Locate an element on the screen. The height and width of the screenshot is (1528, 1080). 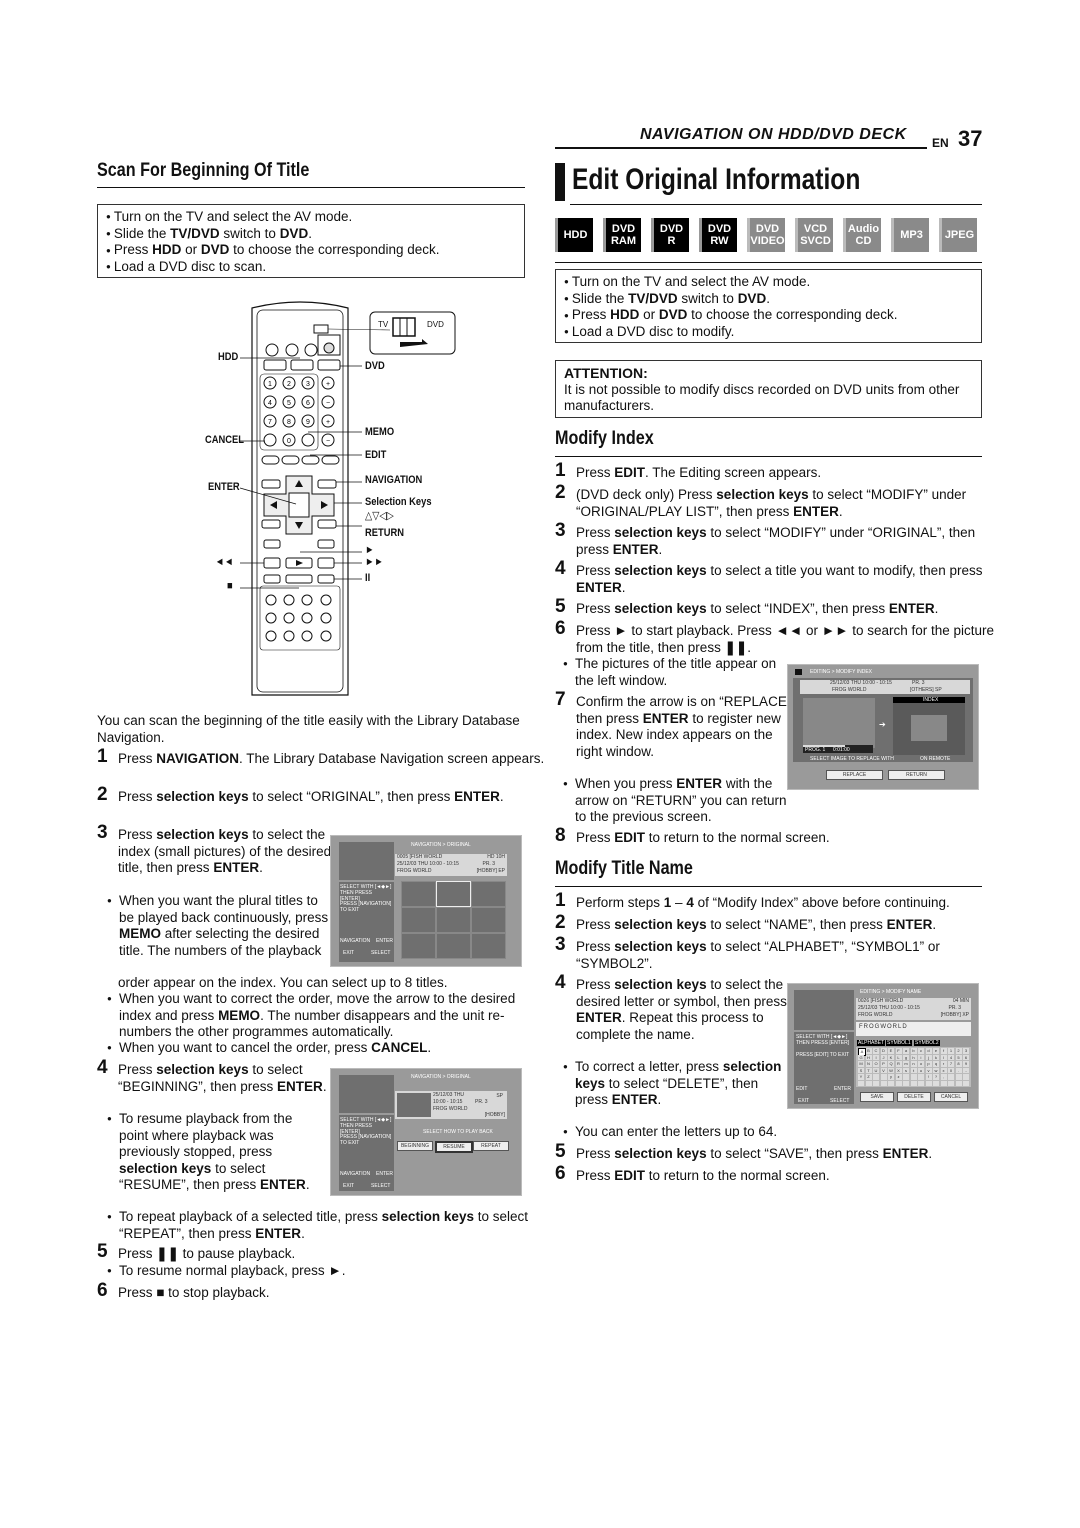
return-button: RETURN is located at coordinates (916, 775).